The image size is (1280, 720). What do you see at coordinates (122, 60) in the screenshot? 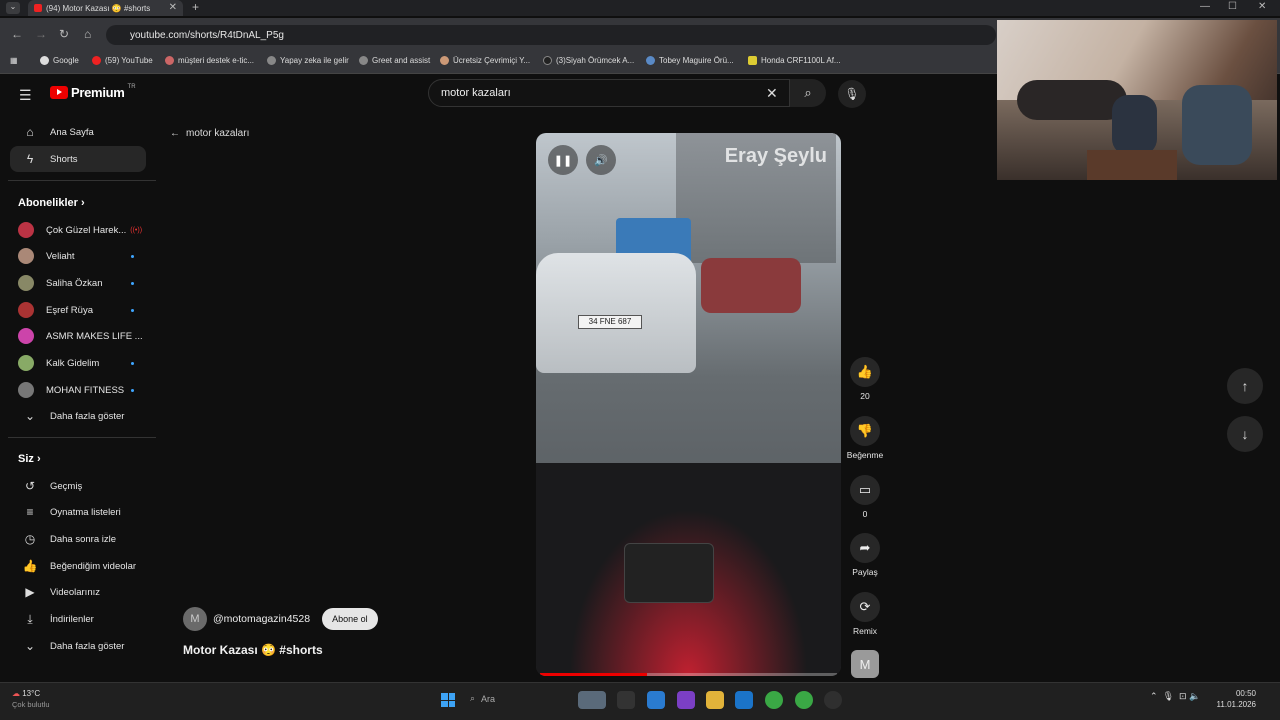
I see `bookmark-item: (59) YouTube` at bounding box center [122, 60].